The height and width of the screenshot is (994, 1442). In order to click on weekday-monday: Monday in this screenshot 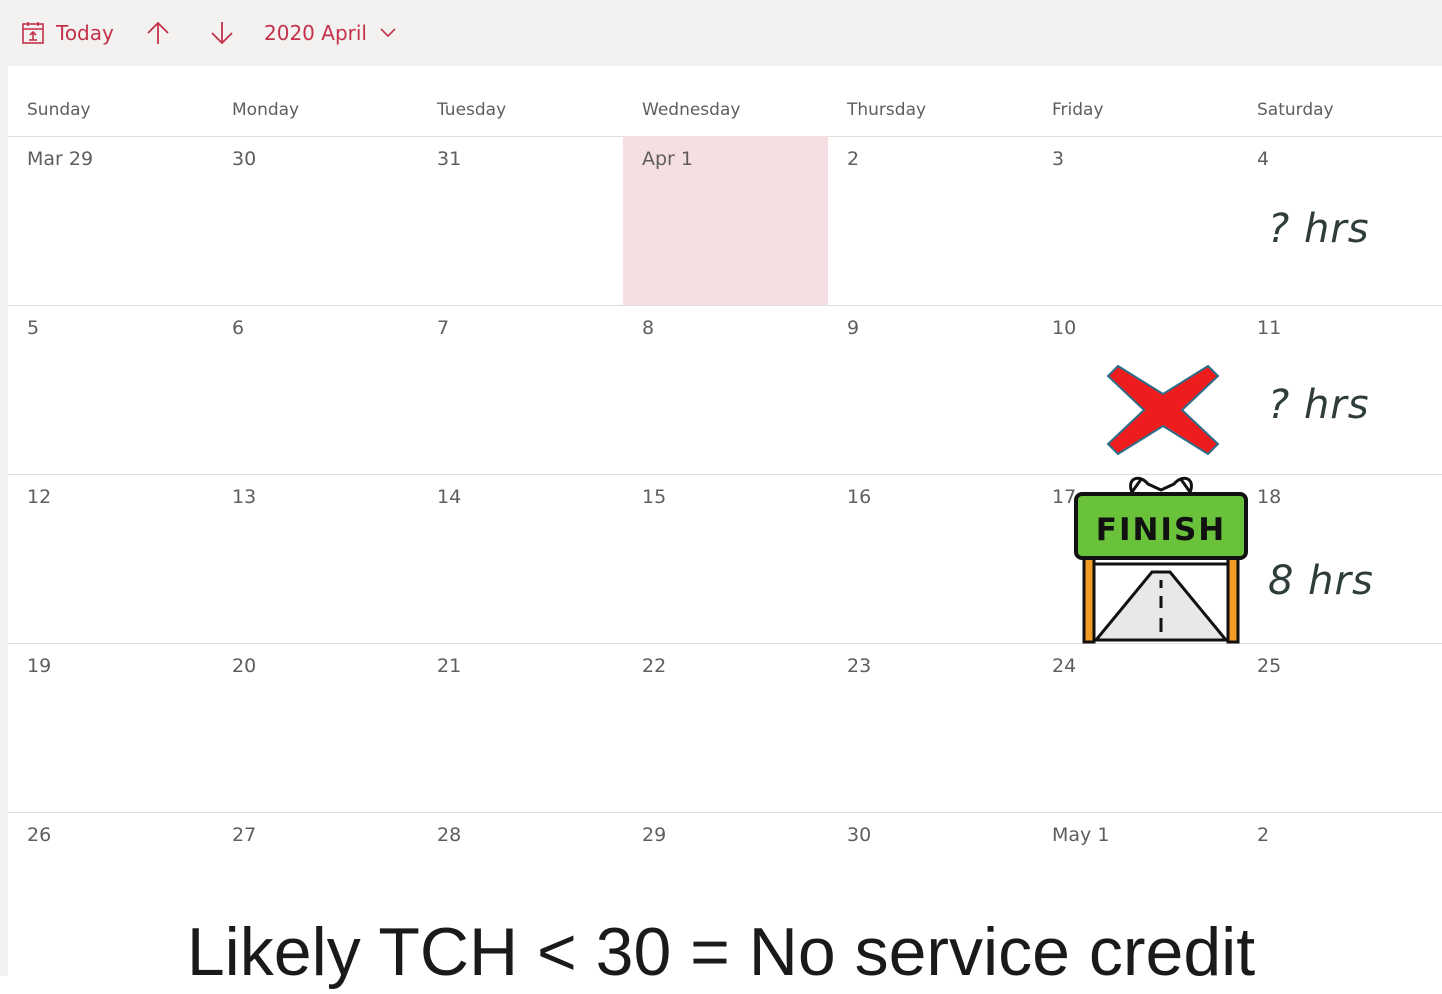, I will do `click(266, 110)`.